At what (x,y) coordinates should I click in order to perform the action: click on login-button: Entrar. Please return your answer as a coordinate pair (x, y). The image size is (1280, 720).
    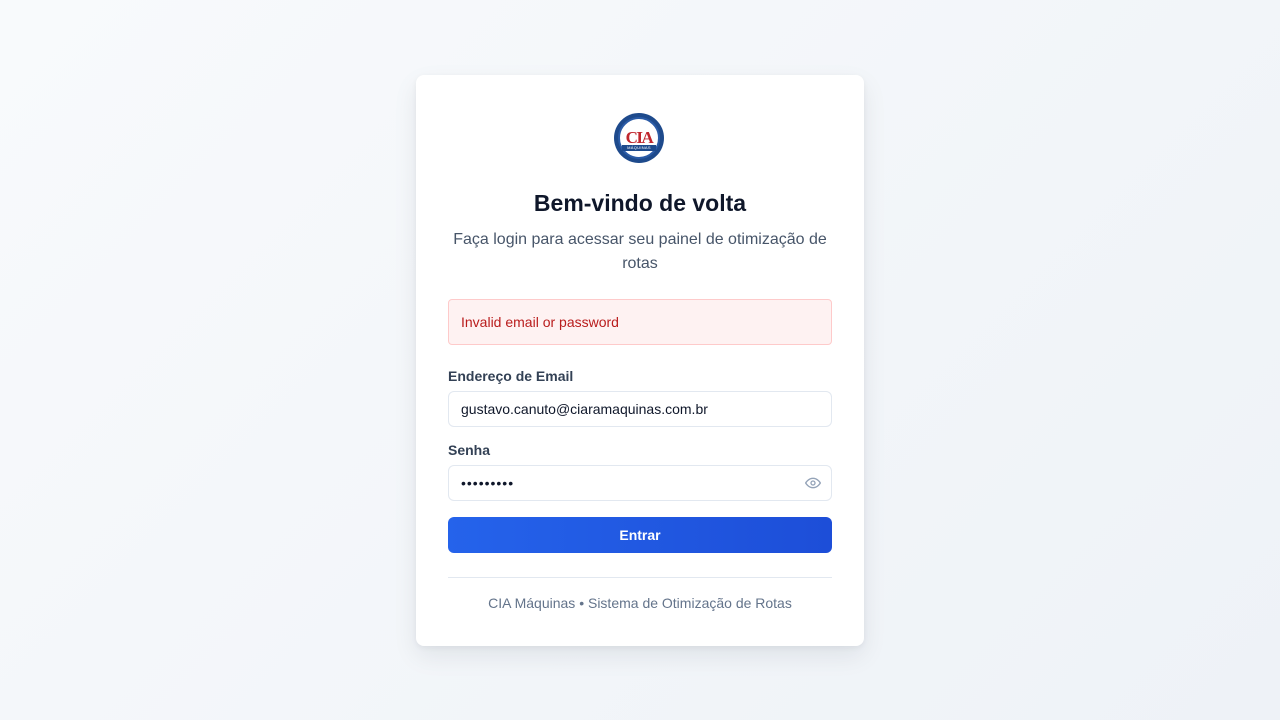
    Looking at the image, I should click on (640, 535).